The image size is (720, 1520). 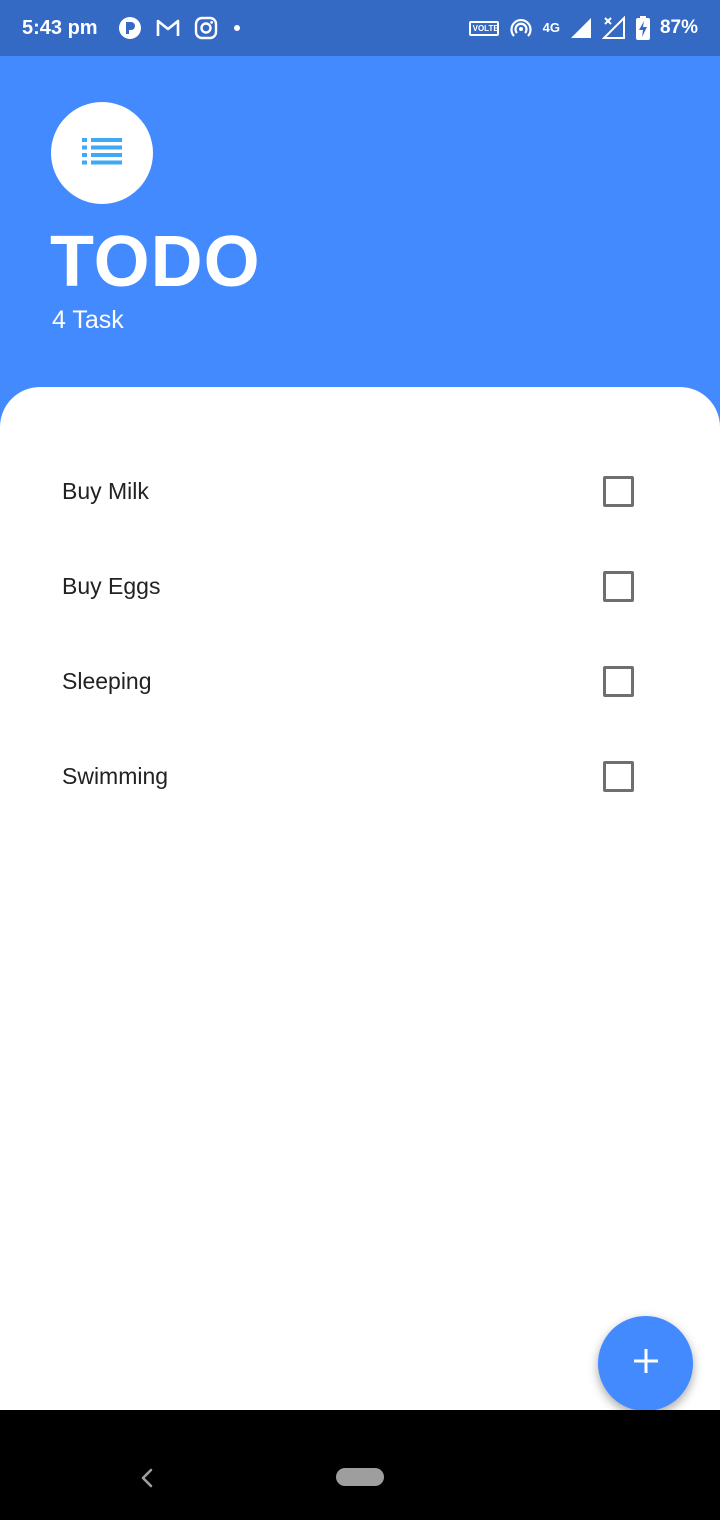 I want to click on task-label: Swimming, so click(x=115, y=776).